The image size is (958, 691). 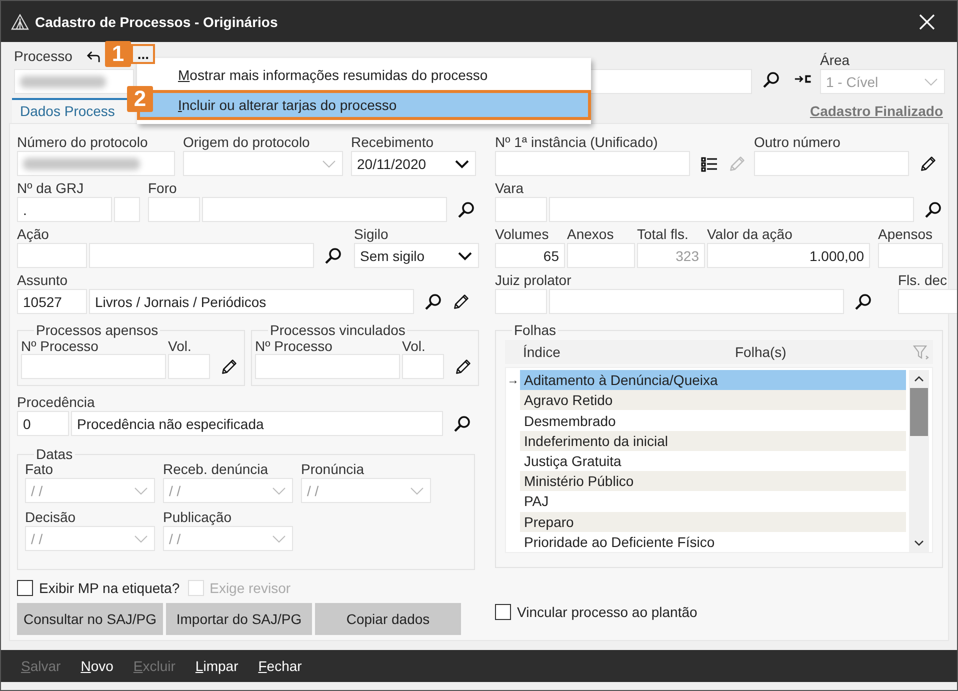 What do you see at coordinates (835, 60) in the screenshot?
I see `field-label: Área` at bounding box center [835, 60].